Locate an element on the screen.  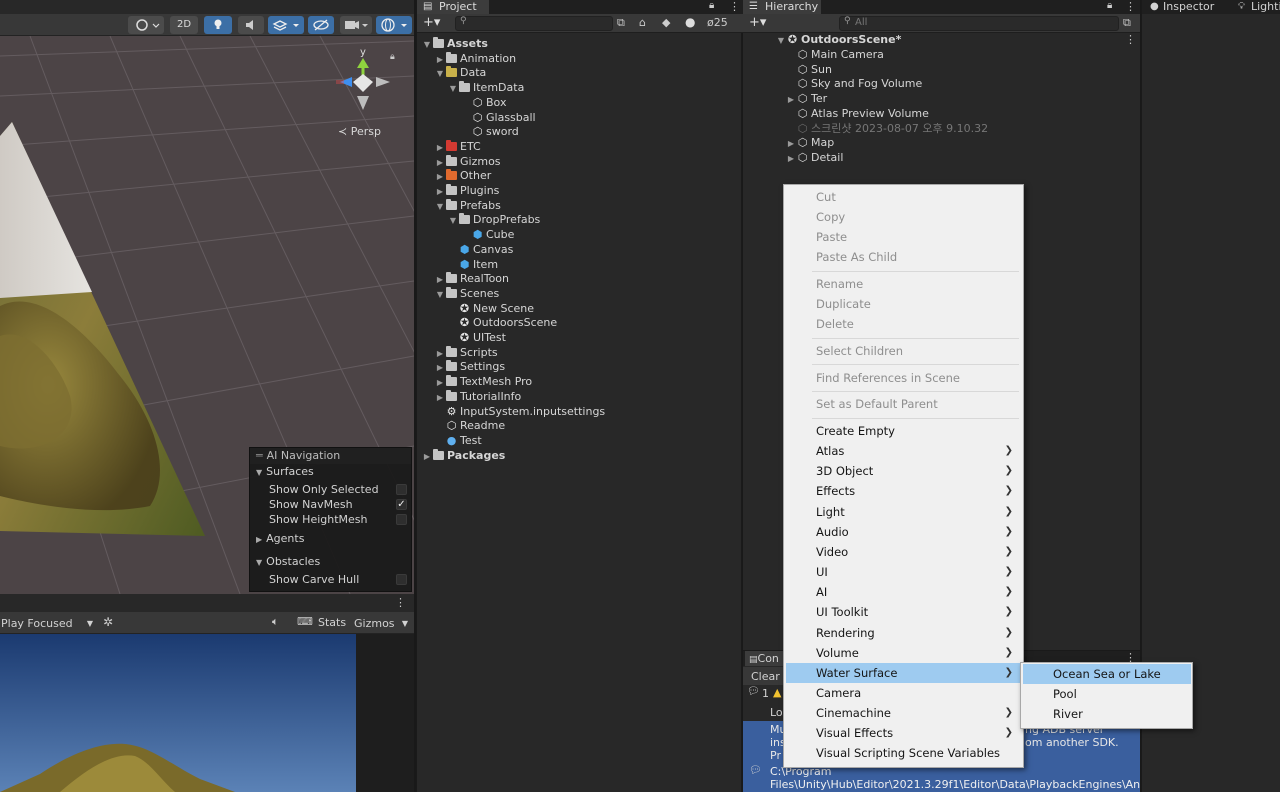
hidden-objects-toggle is located at coordinates (321, 25).